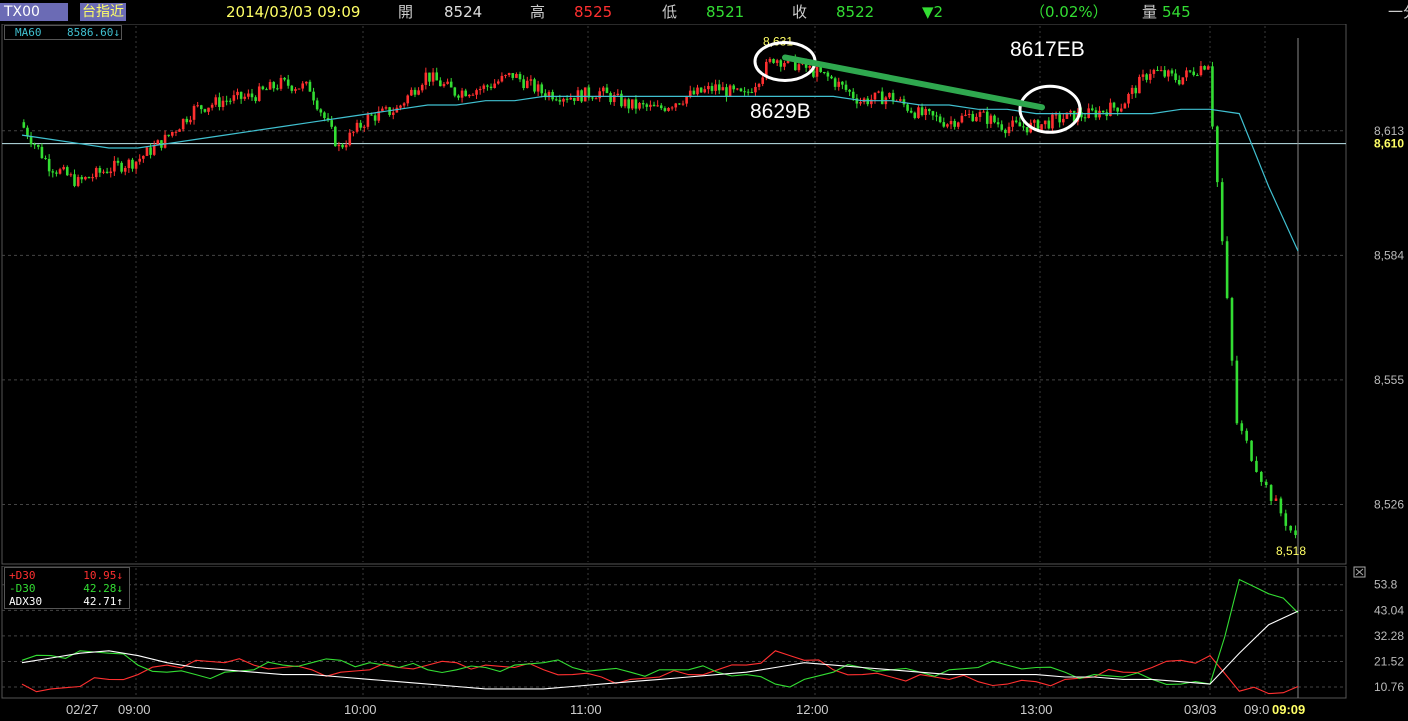  What do you see at coordinates (103, 575) in the screenshot?
I see `plus-di-value: 10.95↓` at bounding box center [103, 575].